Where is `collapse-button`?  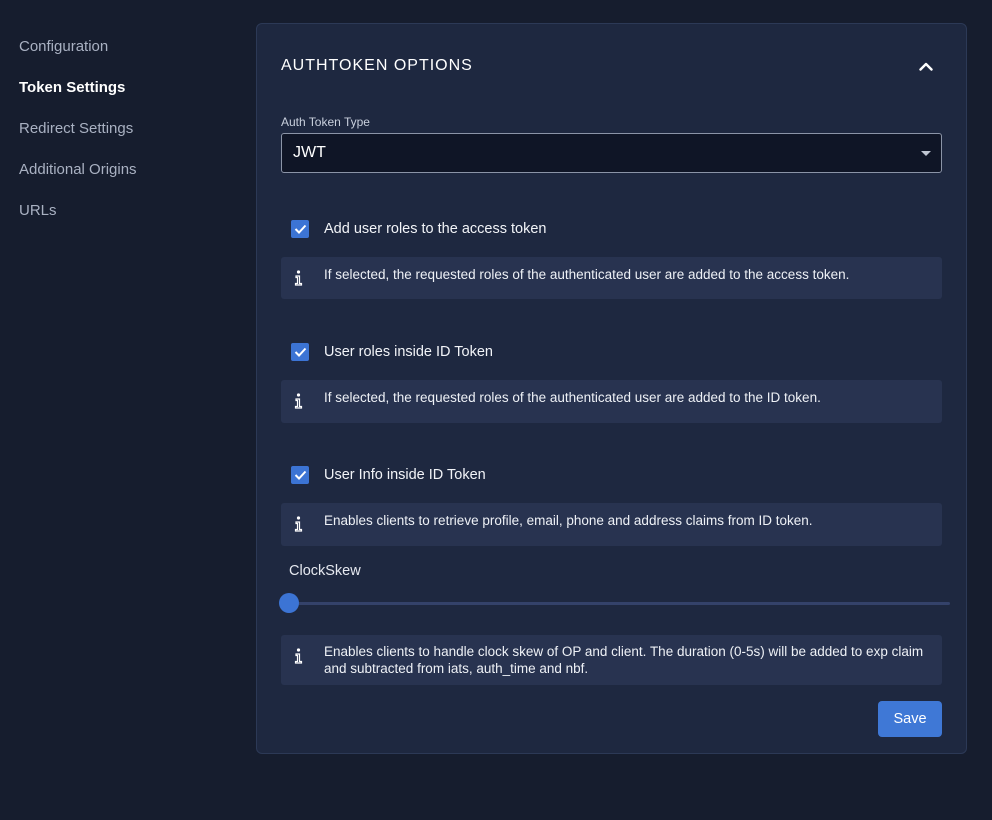 collapse-button is located at coordinates (926, 66).